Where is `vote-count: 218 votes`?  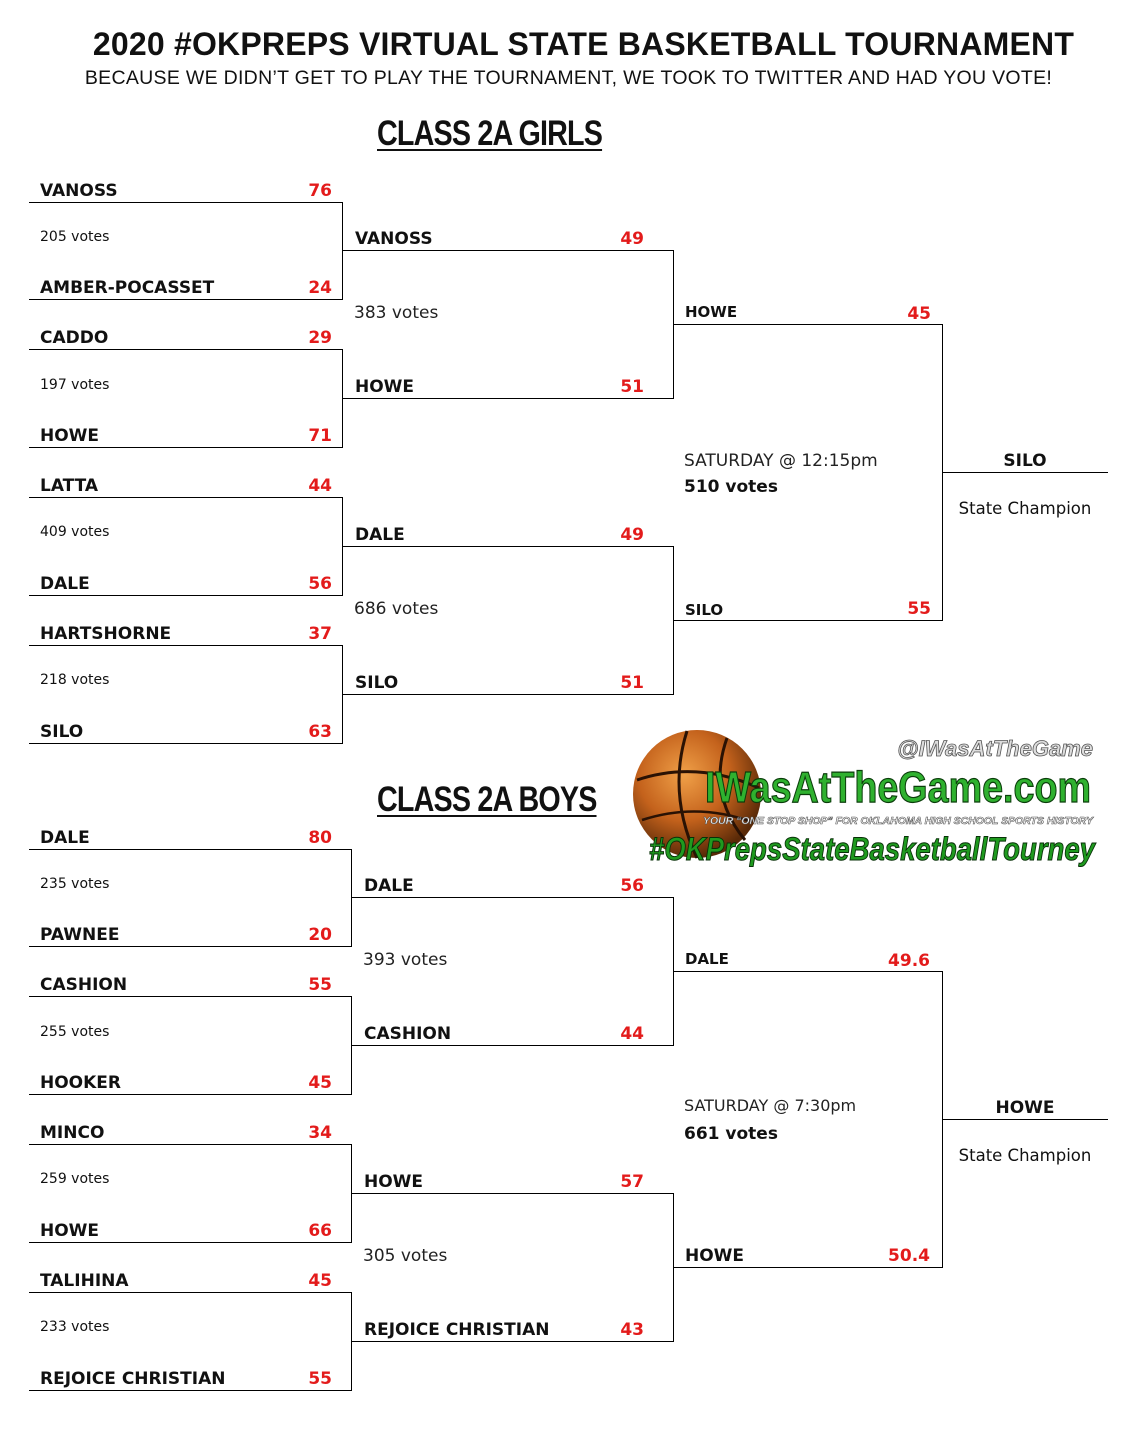
vote-count: 218 votes is located at coordinates (75, 680).